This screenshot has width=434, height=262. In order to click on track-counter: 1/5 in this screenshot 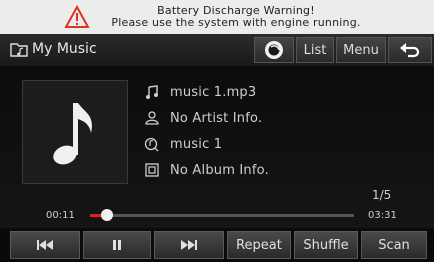, I will do `click(382, 195)`.